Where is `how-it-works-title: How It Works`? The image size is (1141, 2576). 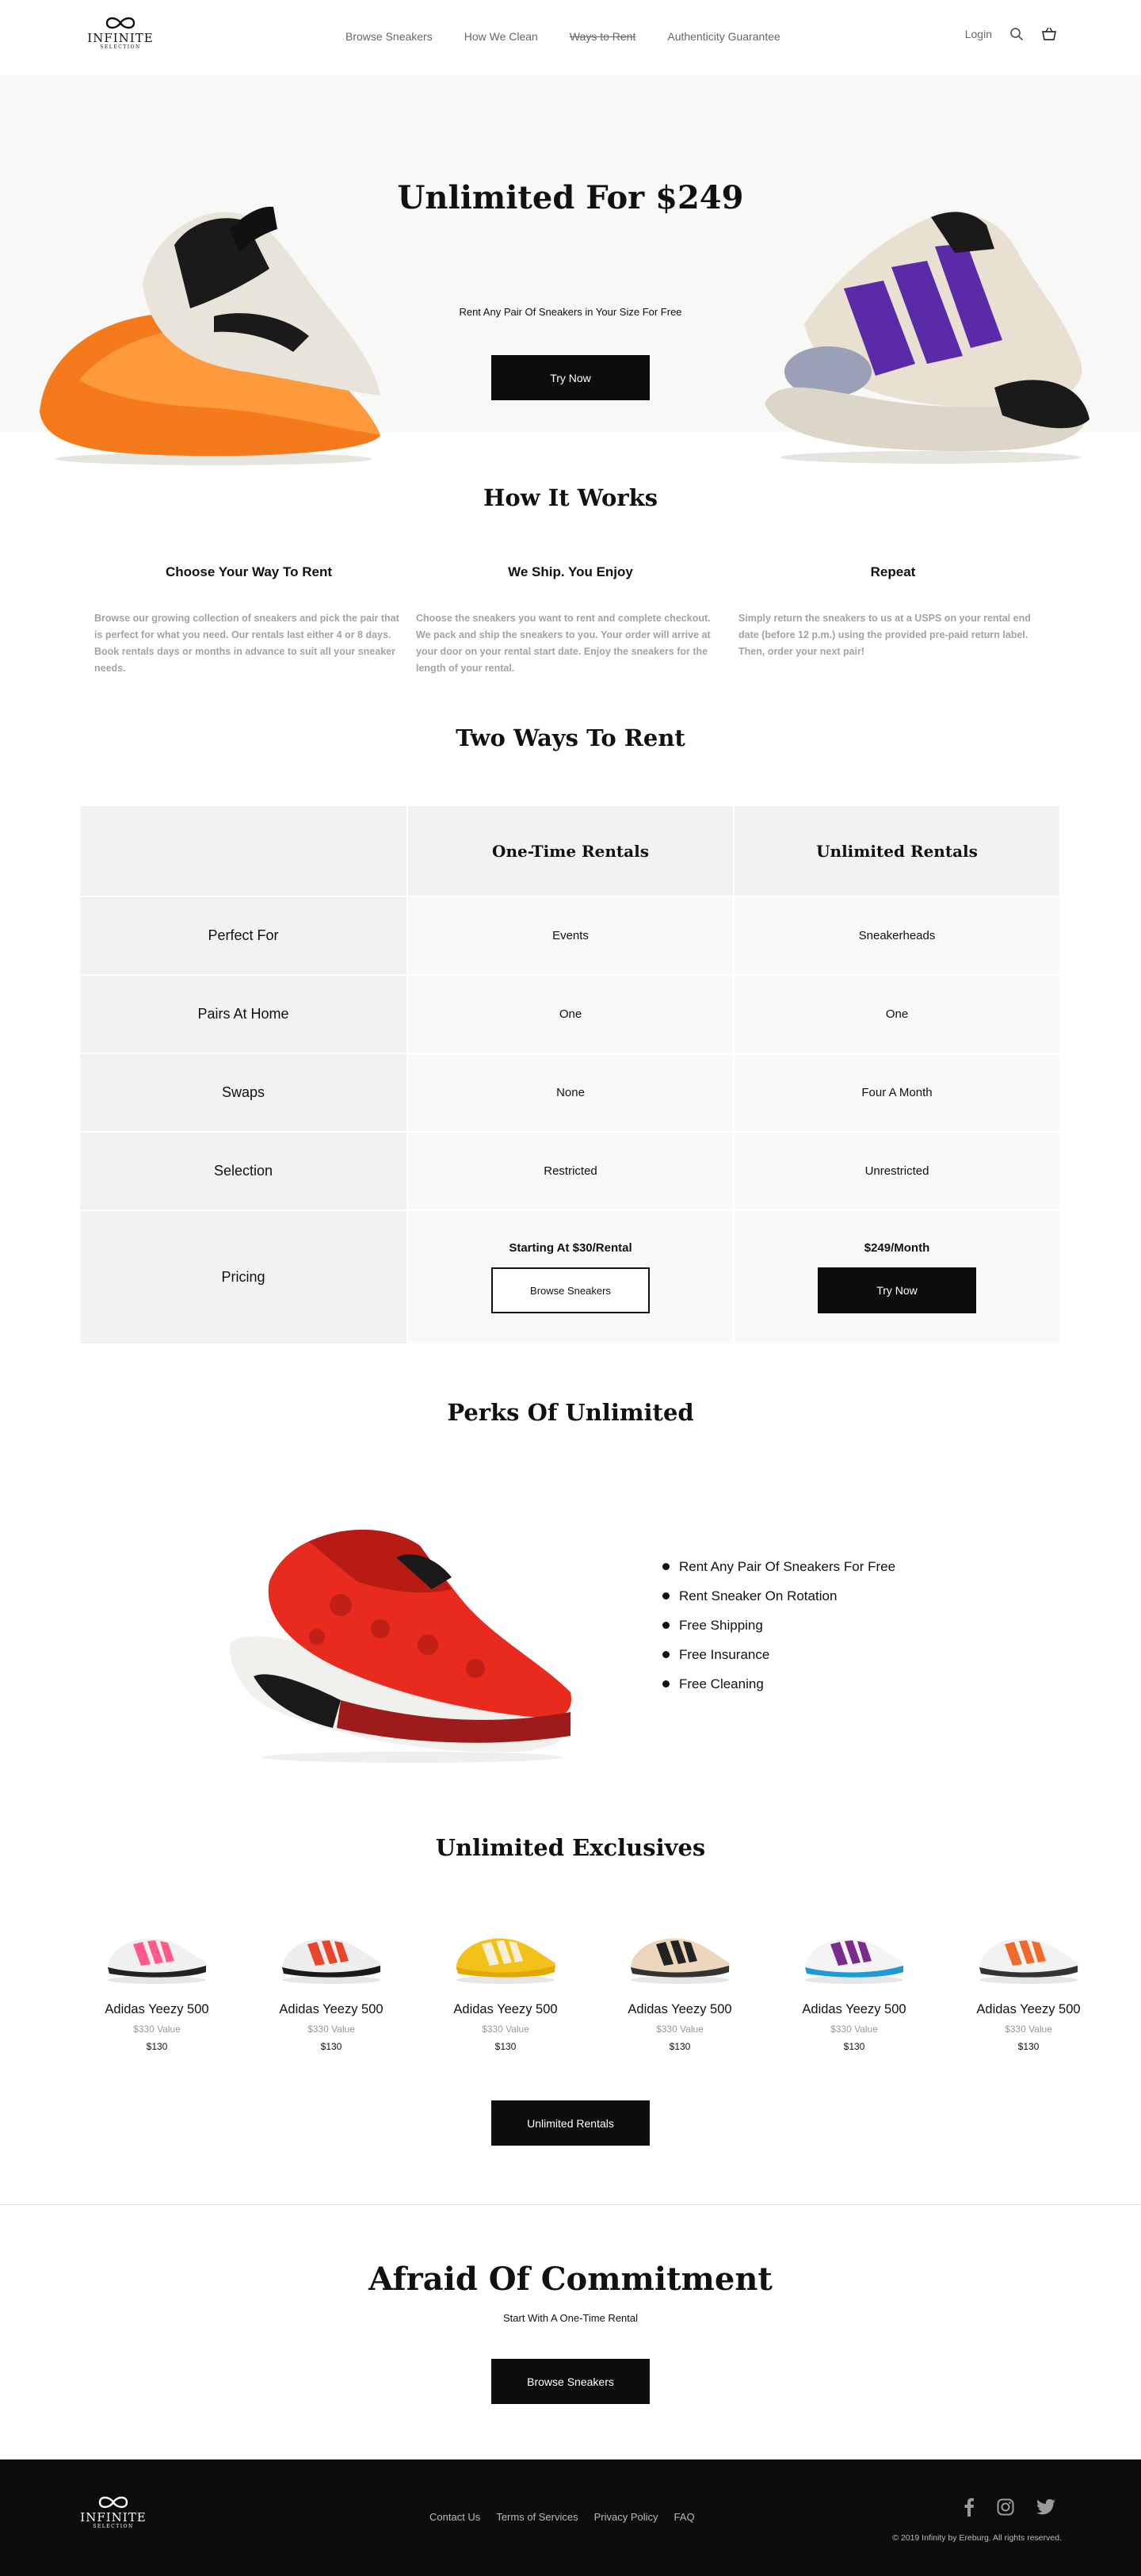 how-it-works-title: How It Works is located at coordinates (570, 497).